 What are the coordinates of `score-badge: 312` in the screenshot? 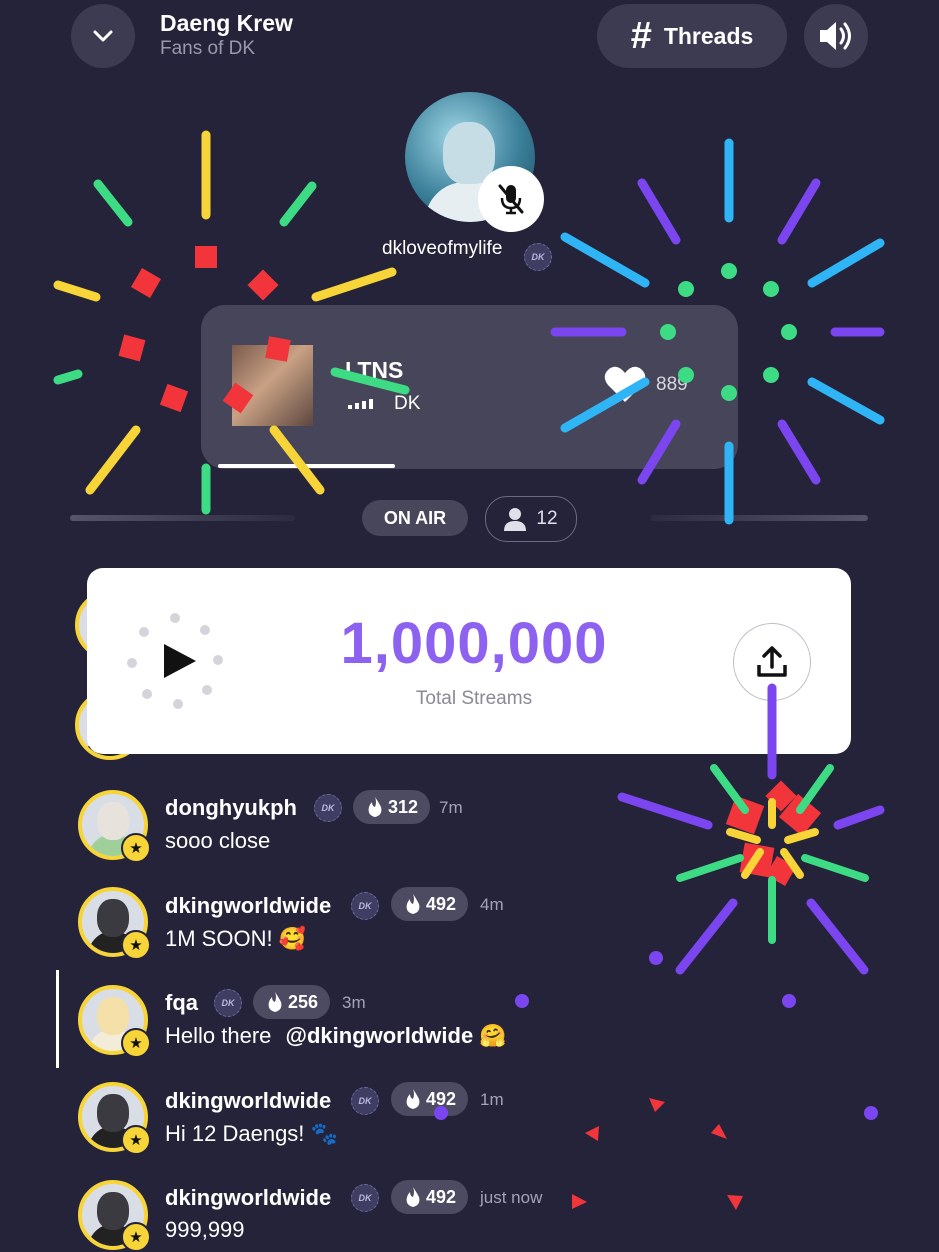 It's located at (392, 807).